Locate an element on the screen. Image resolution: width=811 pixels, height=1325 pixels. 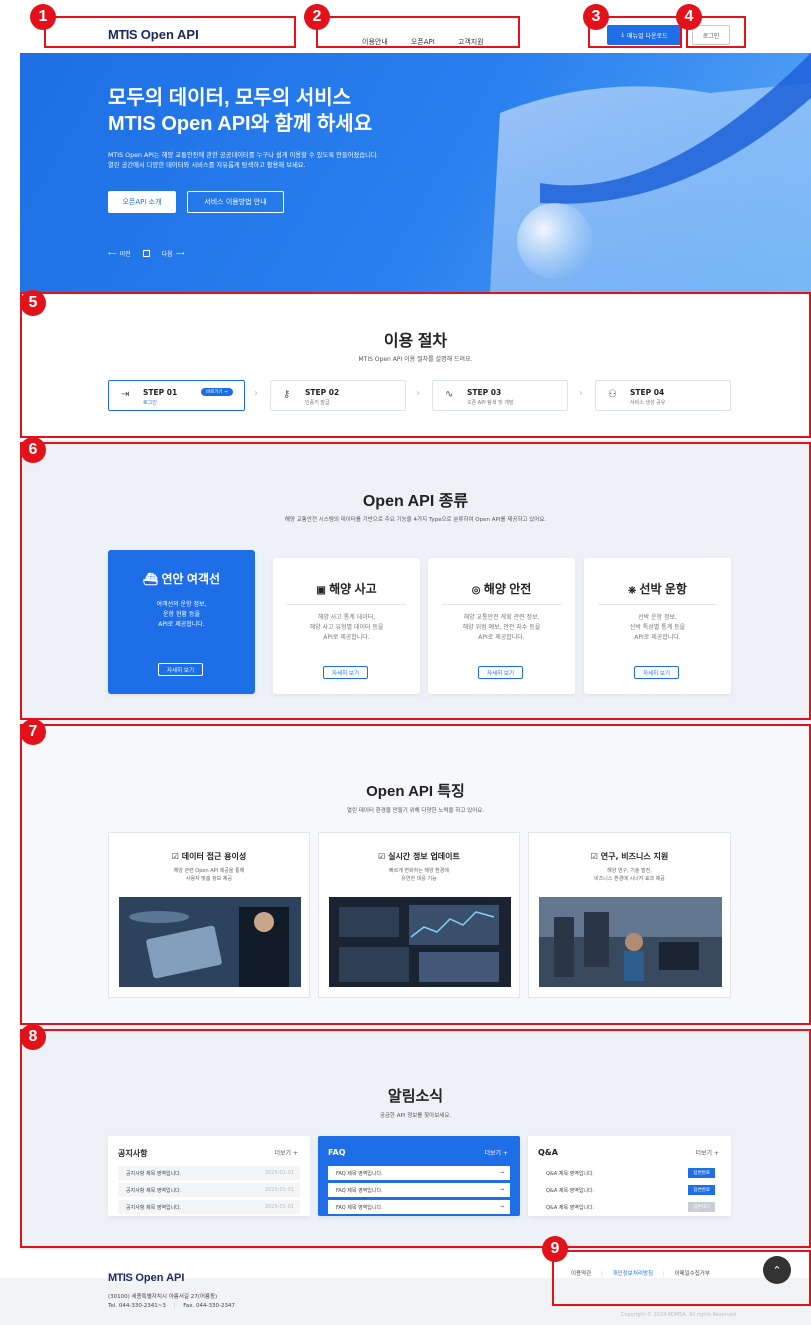
list-item: Q&A 제목 영역입니다. 답변대기 is located at coordinates (629, 1207).